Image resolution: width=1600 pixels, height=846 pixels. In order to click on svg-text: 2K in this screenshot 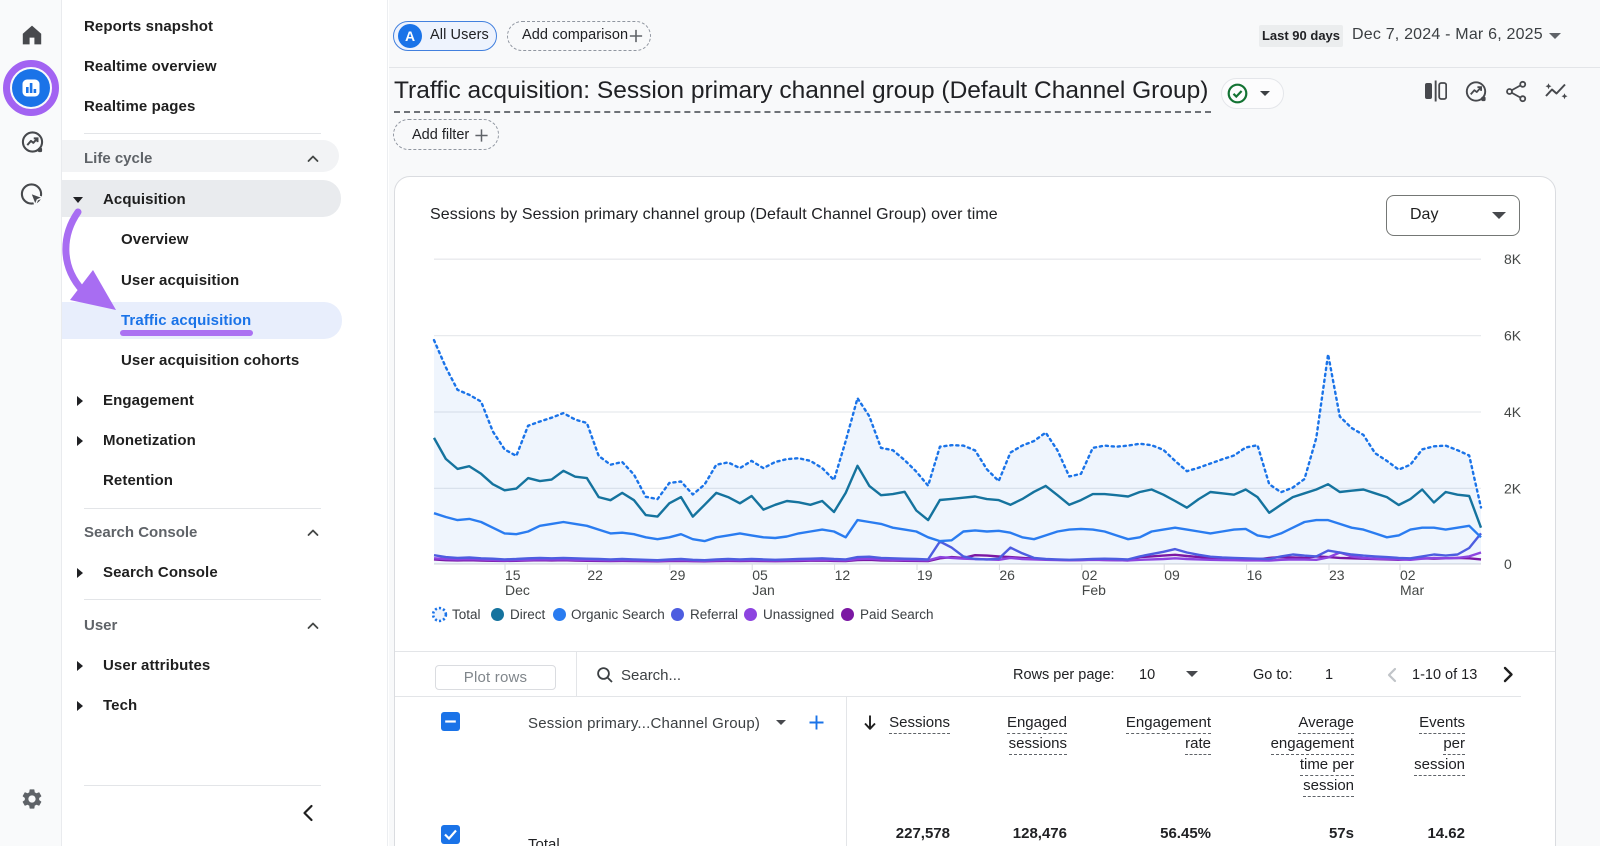, I will do `click(1513, 488)`.